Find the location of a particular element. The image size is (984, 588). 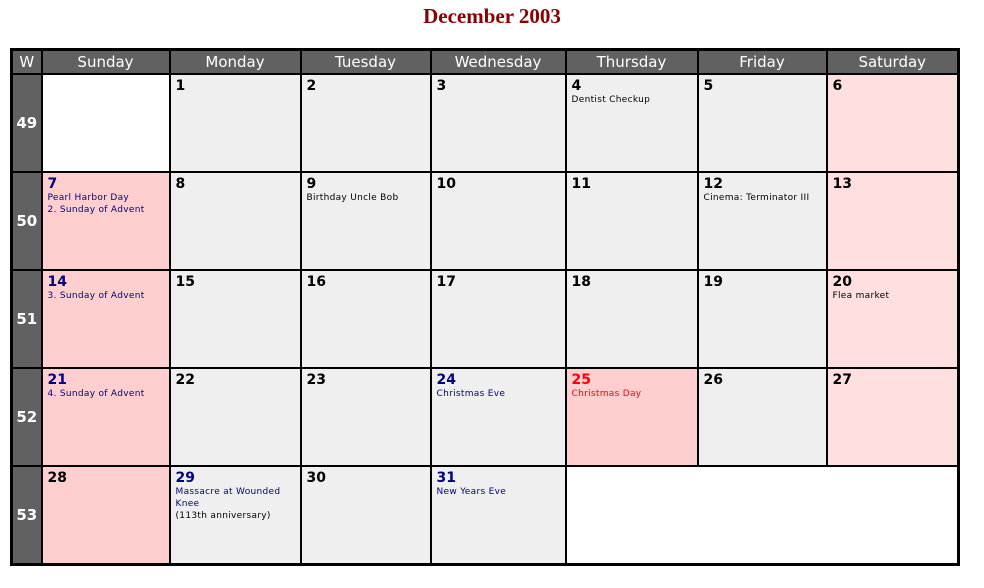

day-cell: 1 is located at coordinates (235, 123).